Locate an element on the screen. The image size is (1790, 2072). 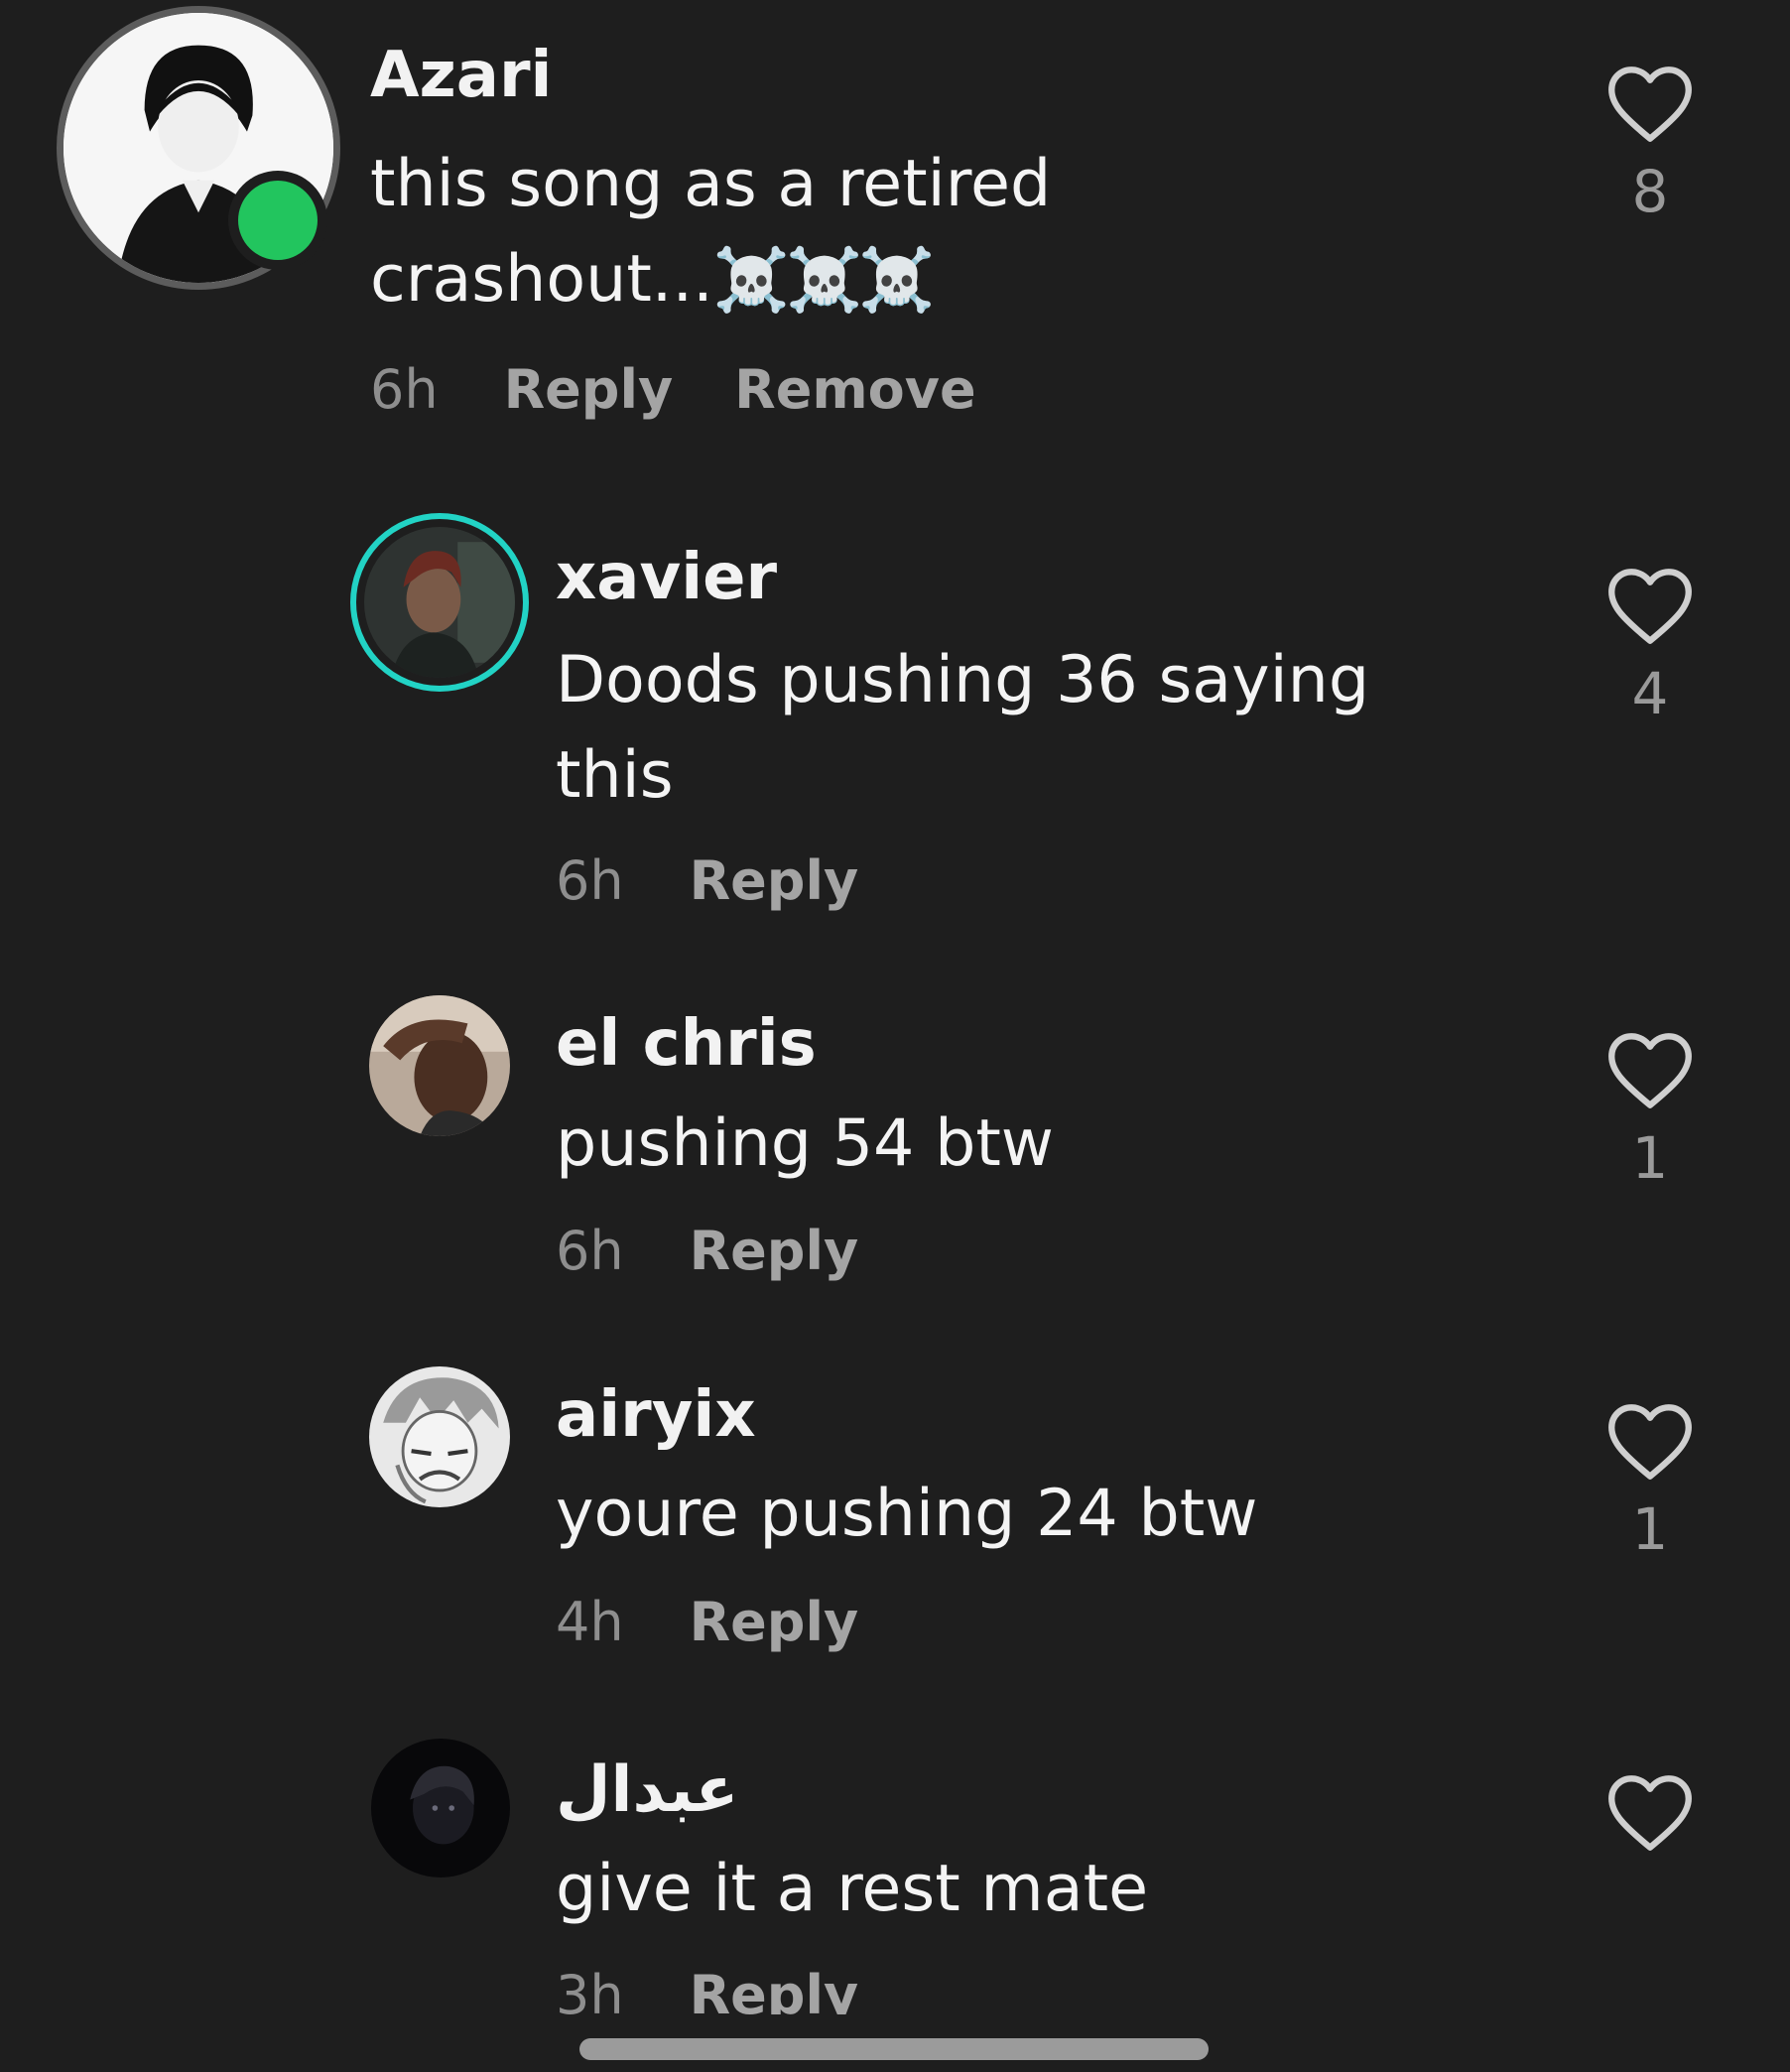
username: airyix is located at coordinates (656, 1415).